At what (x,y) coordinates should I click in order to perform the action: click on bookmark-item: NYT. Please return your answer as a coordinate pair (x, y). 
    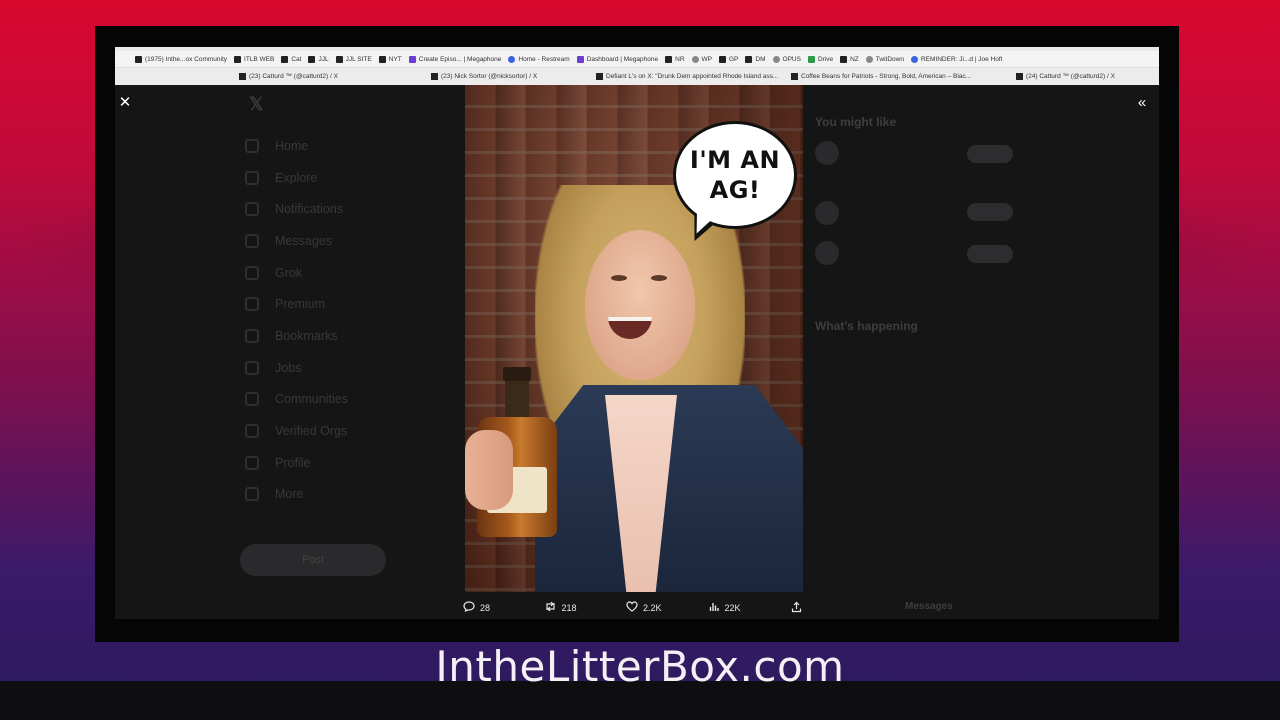
    Looking at the image, I should click on (390, 59).